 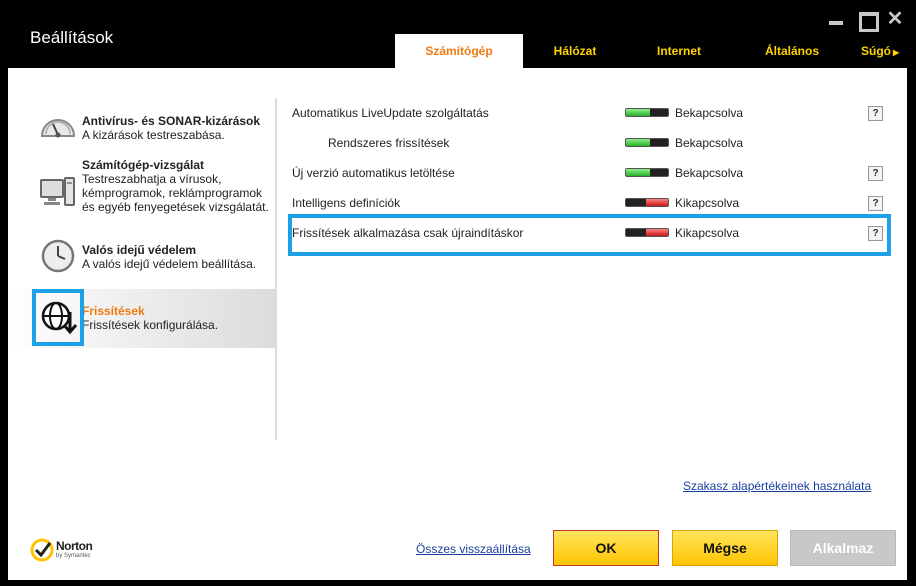 I want to click on sidebar-item-desc: A valós idejű védelem beállítása., so click(x=169, y=264).